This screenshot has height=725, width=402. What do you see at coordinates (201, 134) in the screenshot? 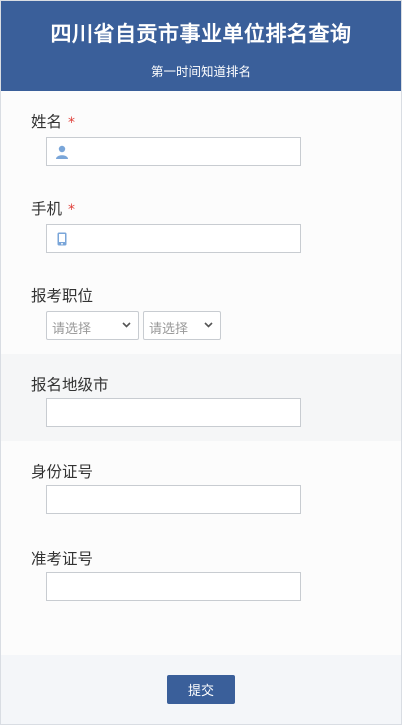
I see `name-field-group: 姓名 *` at bounding box center [201, 134].